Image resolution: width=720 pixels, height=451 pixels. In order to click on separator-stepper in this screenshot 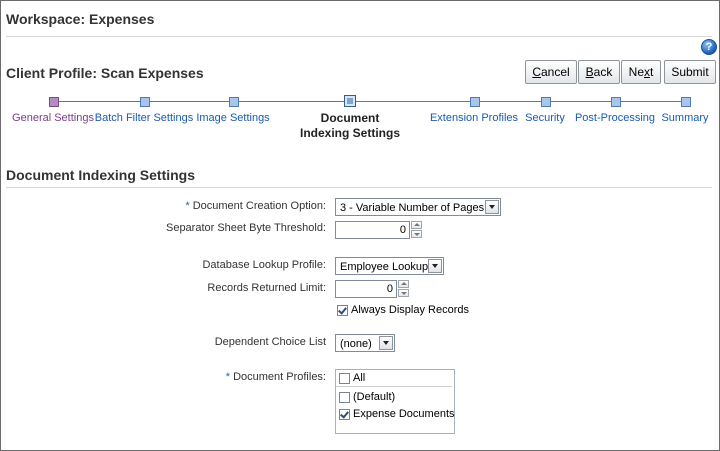, I will do `click(416, 230)`.